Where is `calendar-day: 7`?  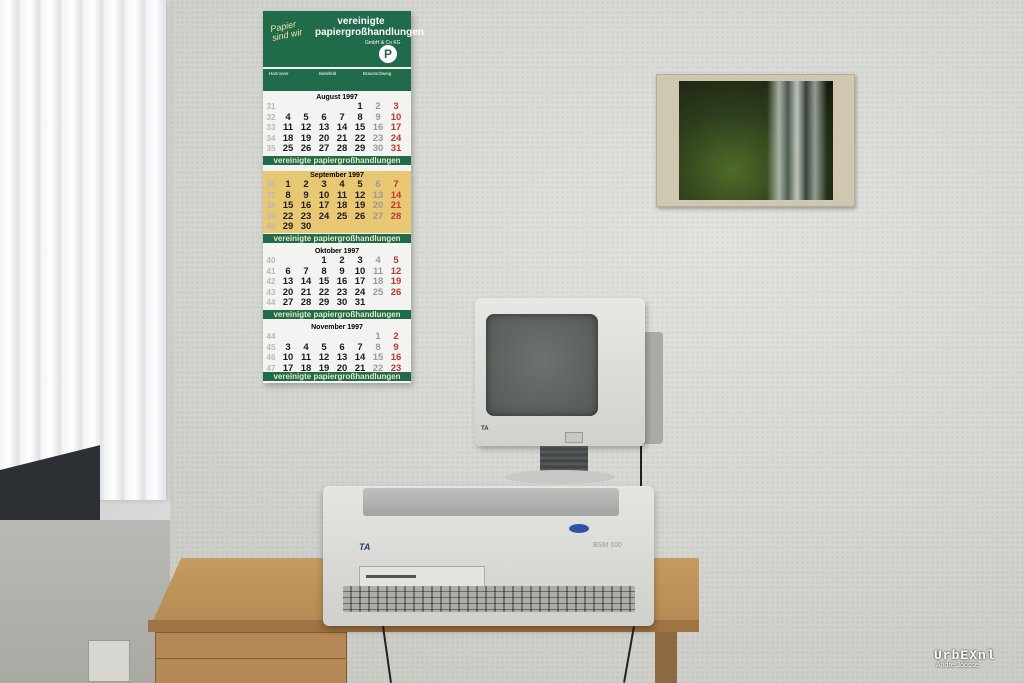
calendar-day: 7 is located at coordinates (396, 184).